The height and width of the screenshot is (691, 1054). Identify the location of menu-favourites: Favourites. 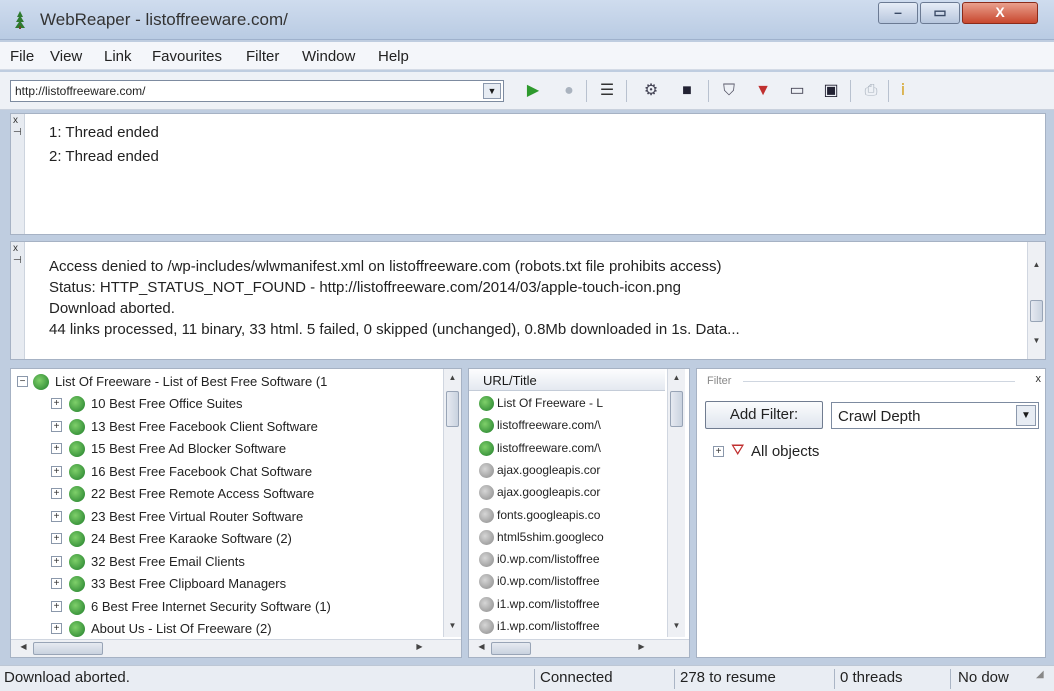
(187, 56).